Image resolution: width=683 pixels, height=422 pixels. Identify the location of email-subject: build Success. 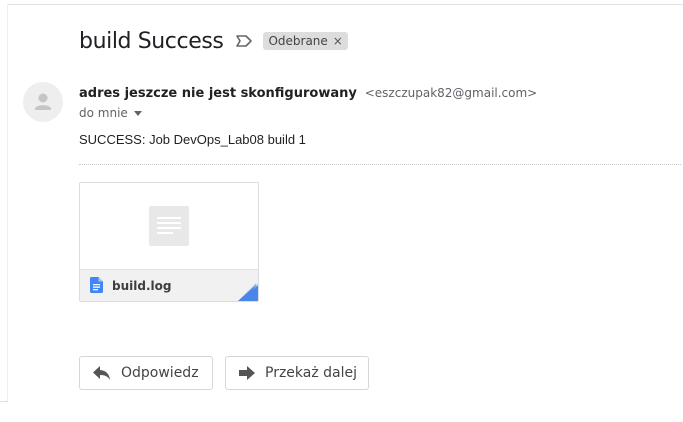
(151, 41).